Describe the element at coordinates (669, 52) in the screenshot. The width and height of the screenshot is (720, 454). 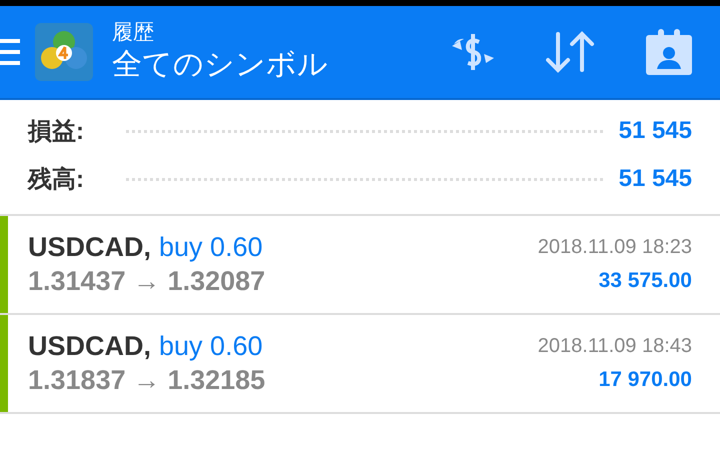
I see `calendar-person-icon` at that location.